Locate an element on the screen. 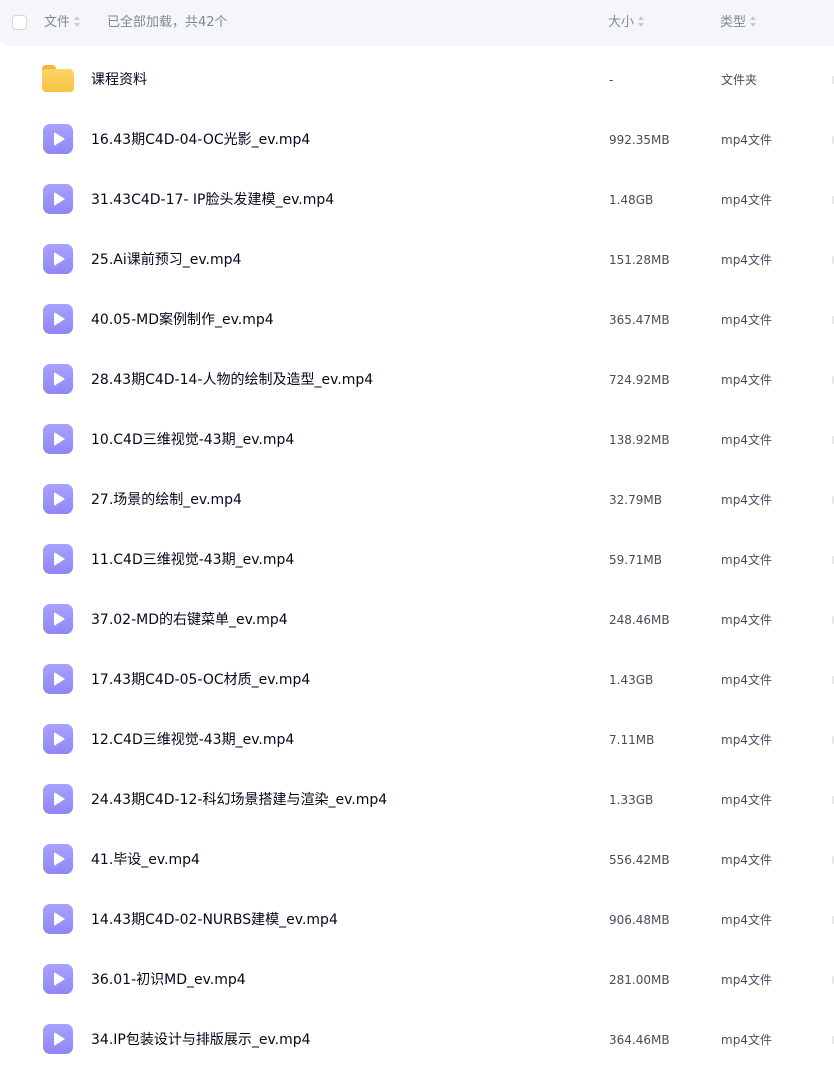 The width and height of the screenshot is (834, 1070). file-size: 7.11MB is located at coordinates (632, 740).